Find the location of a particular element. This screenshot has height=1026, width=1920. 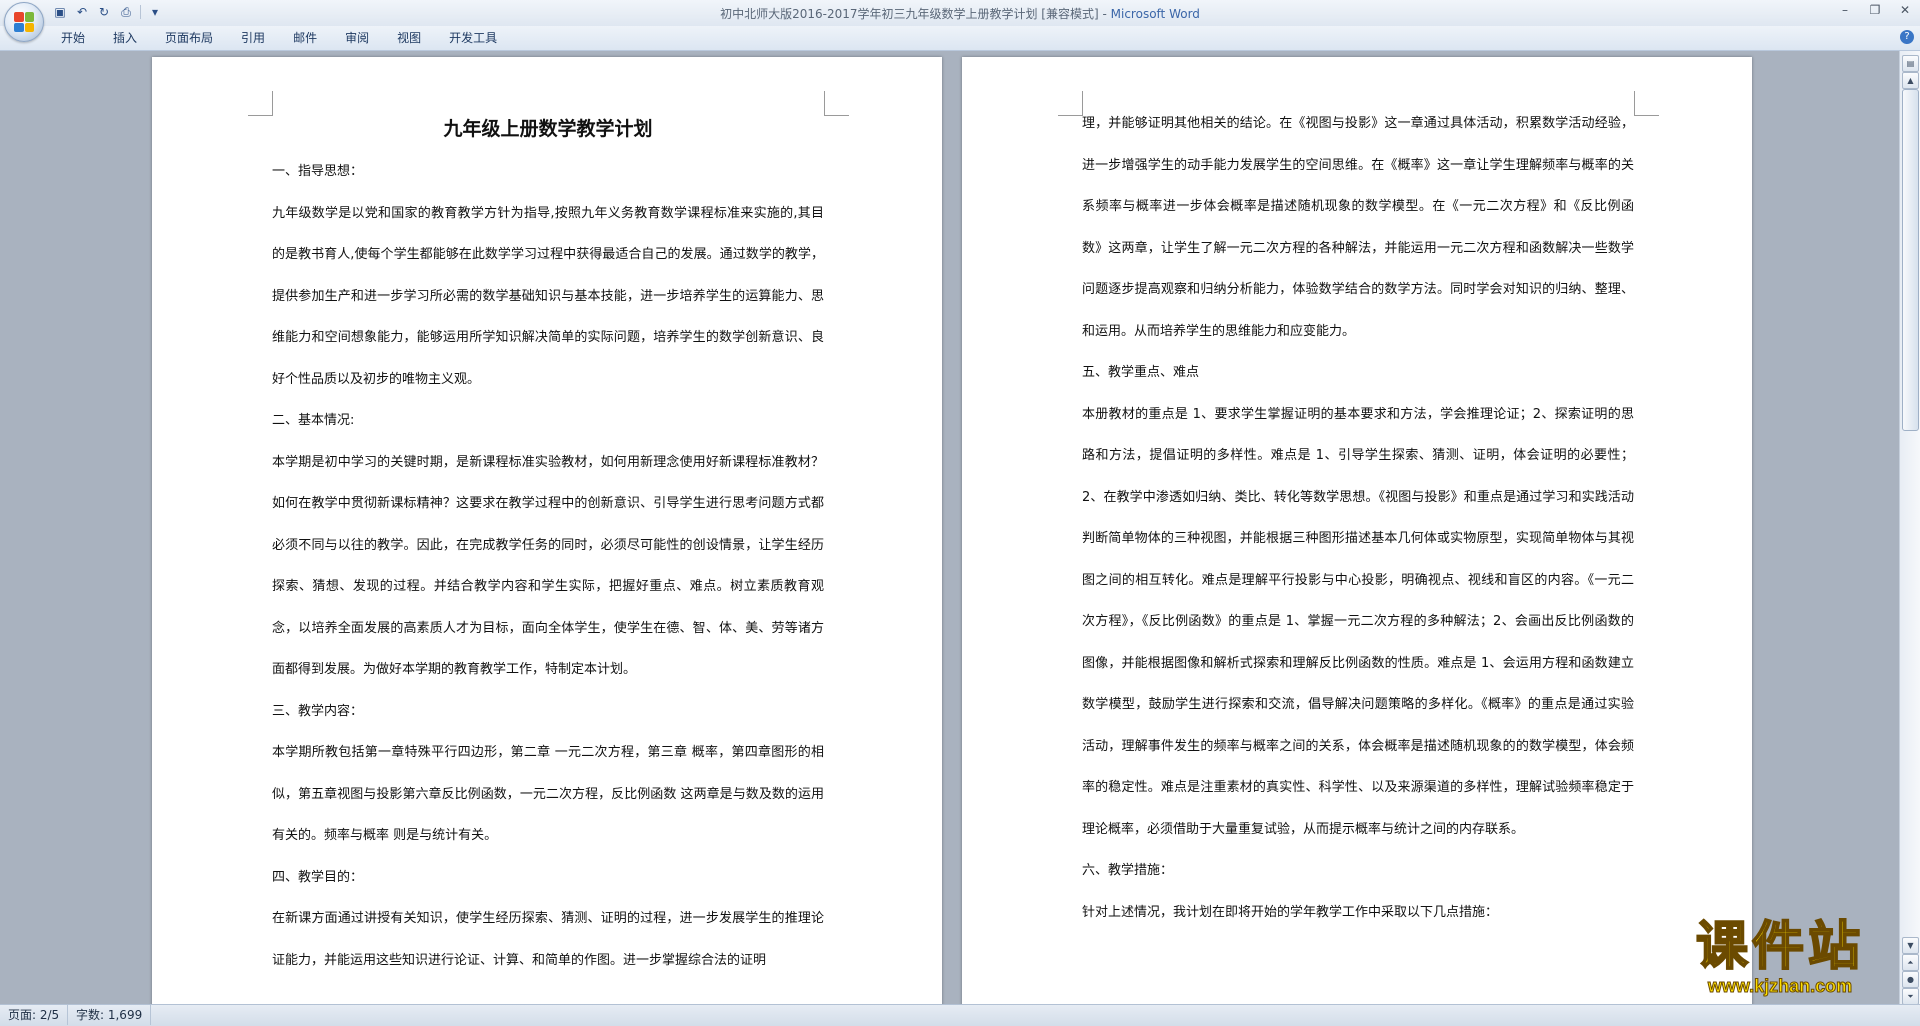

tab-references: 引用 is located at coordinates (253, 38).